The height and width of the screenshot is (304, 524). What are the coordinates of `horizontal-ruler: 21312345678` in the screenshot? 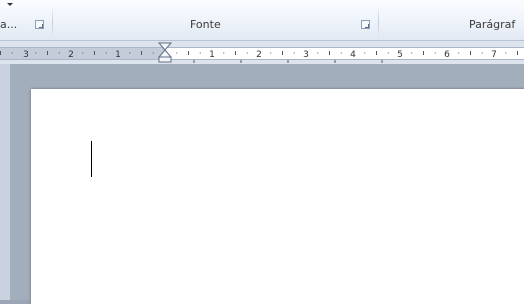 It's located at (262, 52).